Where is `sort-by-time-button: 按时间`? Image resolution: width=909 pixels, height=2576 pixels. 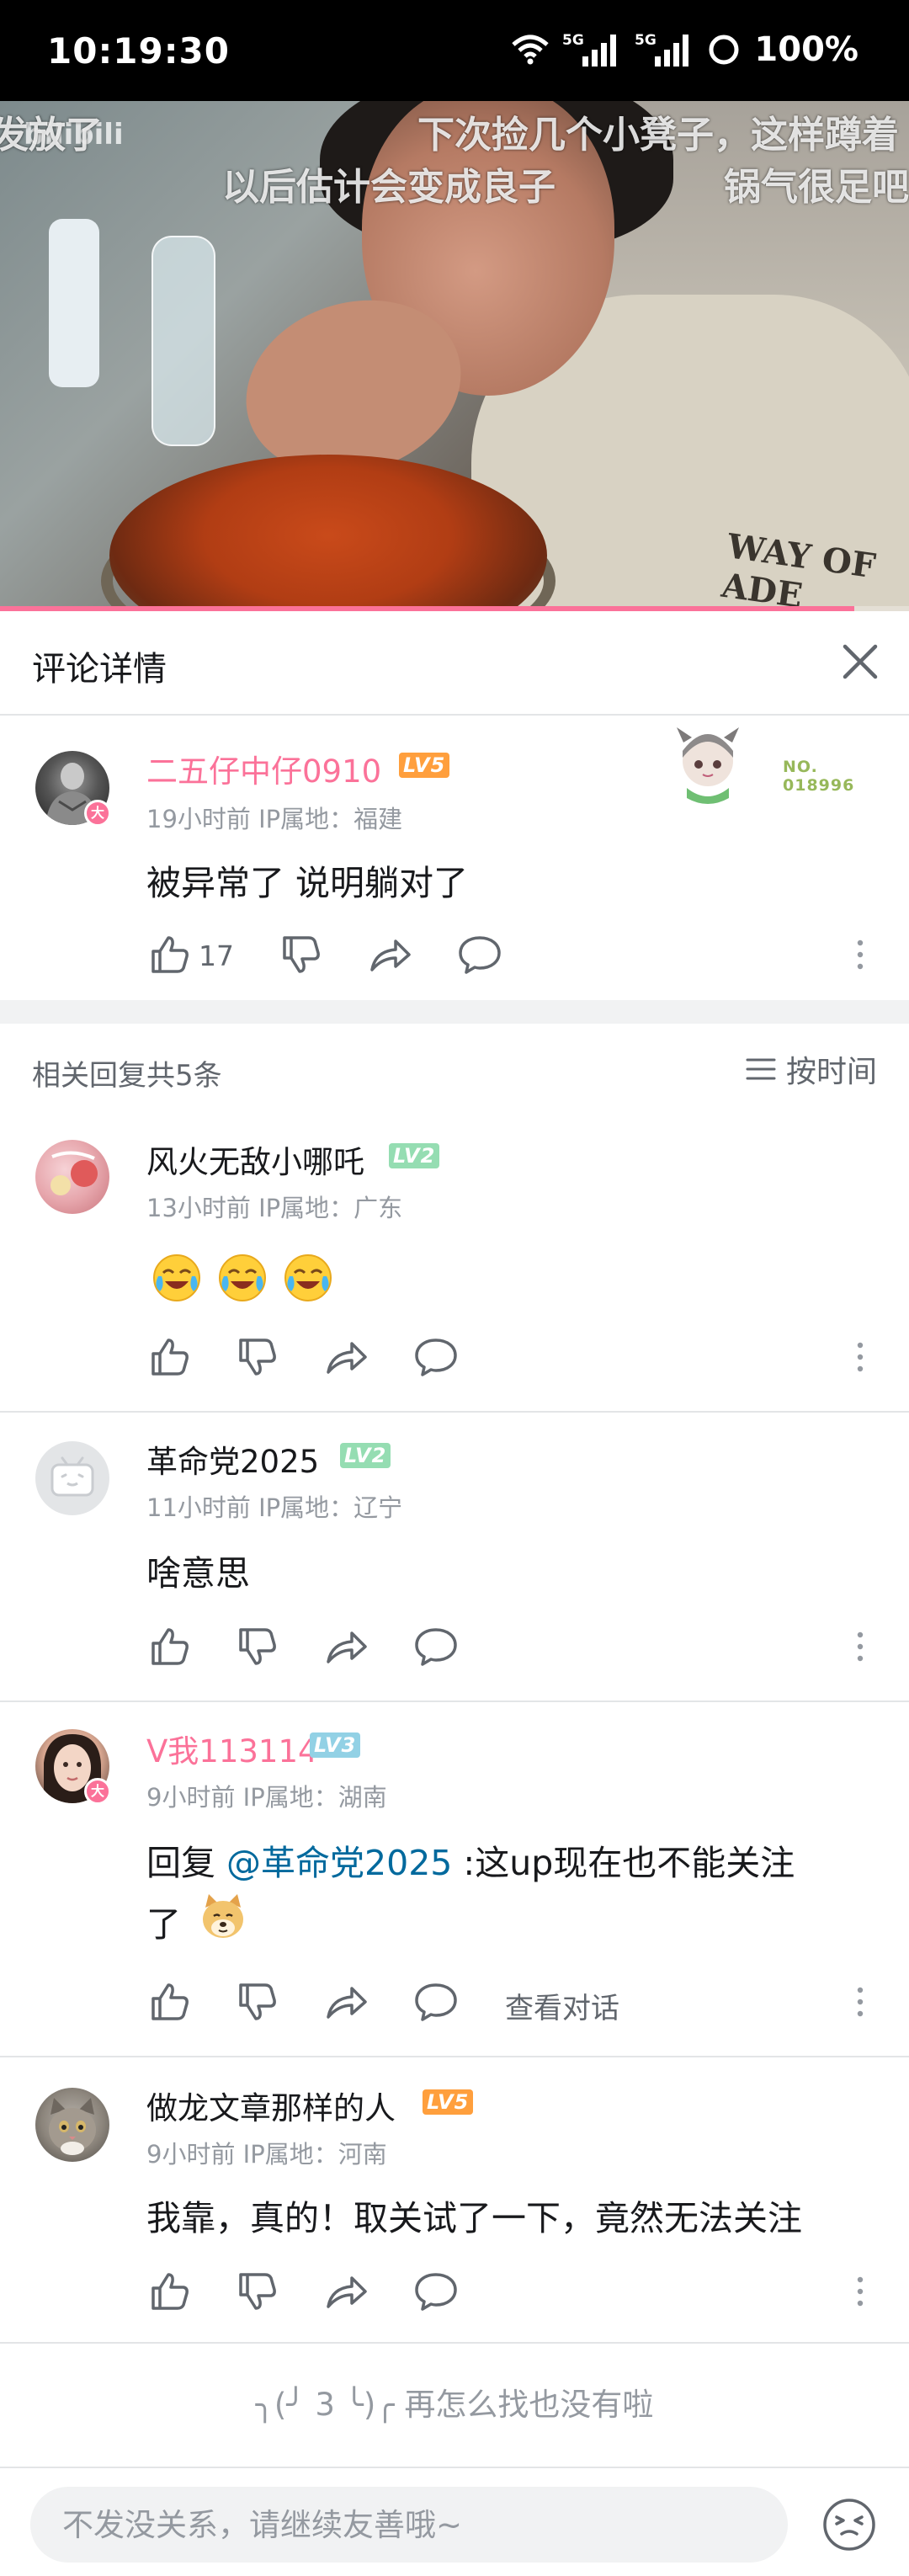 sort-by-time-button: 按时间 is located at coordinates (811, 1069).